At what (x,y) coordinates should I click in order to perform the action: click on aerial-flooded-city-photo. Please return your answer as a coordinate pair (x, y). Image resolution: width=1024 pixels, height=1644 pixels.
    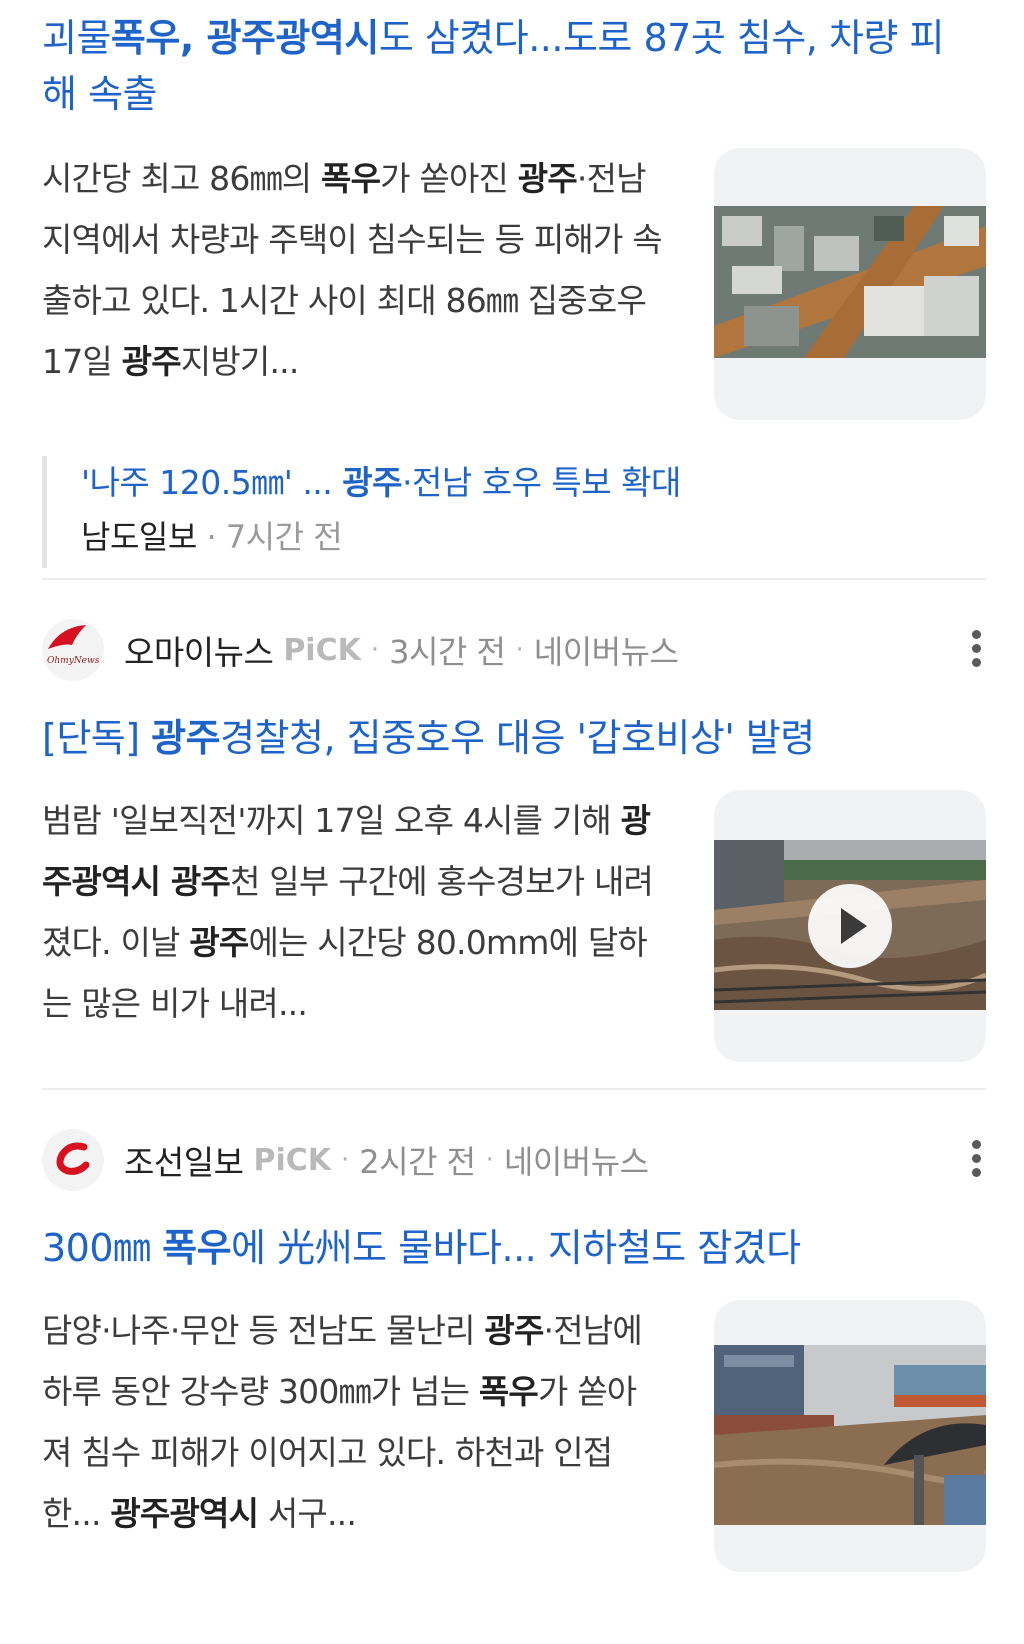
    Looking at the image, I should click on (850, 282).